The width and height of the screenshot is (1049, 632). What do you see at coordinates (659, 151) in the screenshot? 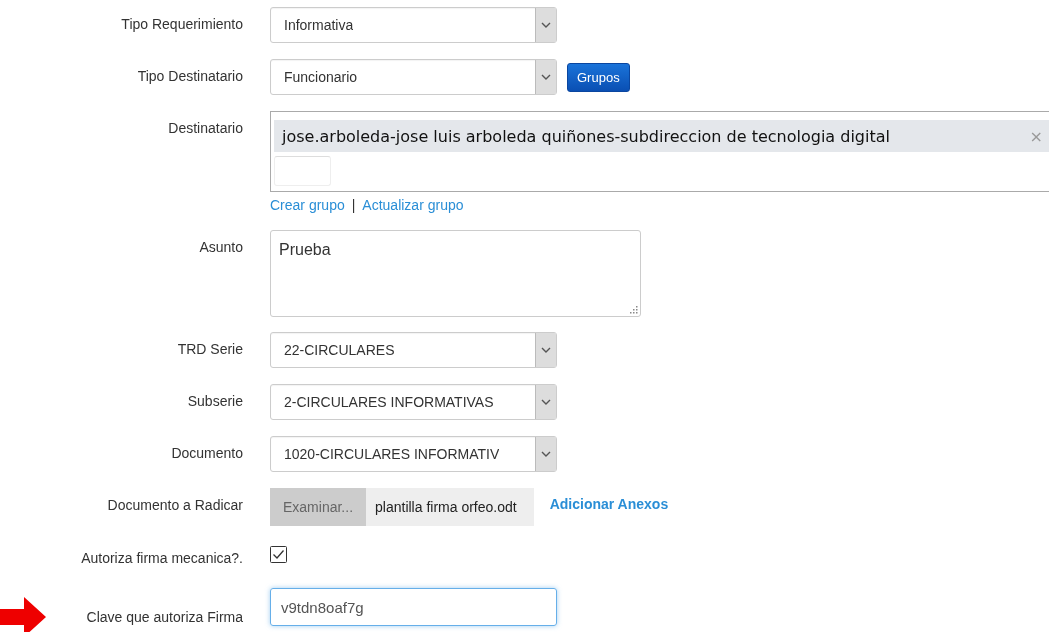
I see `recipient-field: jose.arboleda-jose luis arboleda quiñones-subdireccion de tecnologia digital ×` at bounding box center [659, 151].